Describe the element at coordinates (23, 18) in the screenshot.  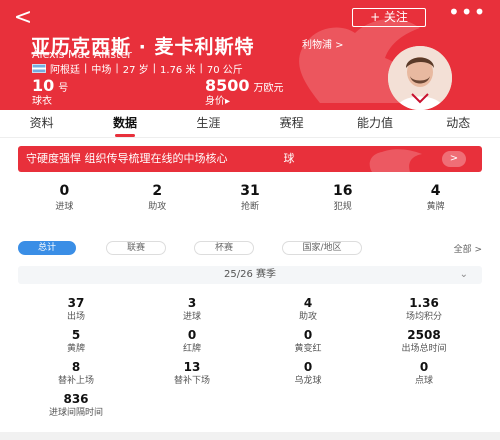
I see `back-button: <` at that location.